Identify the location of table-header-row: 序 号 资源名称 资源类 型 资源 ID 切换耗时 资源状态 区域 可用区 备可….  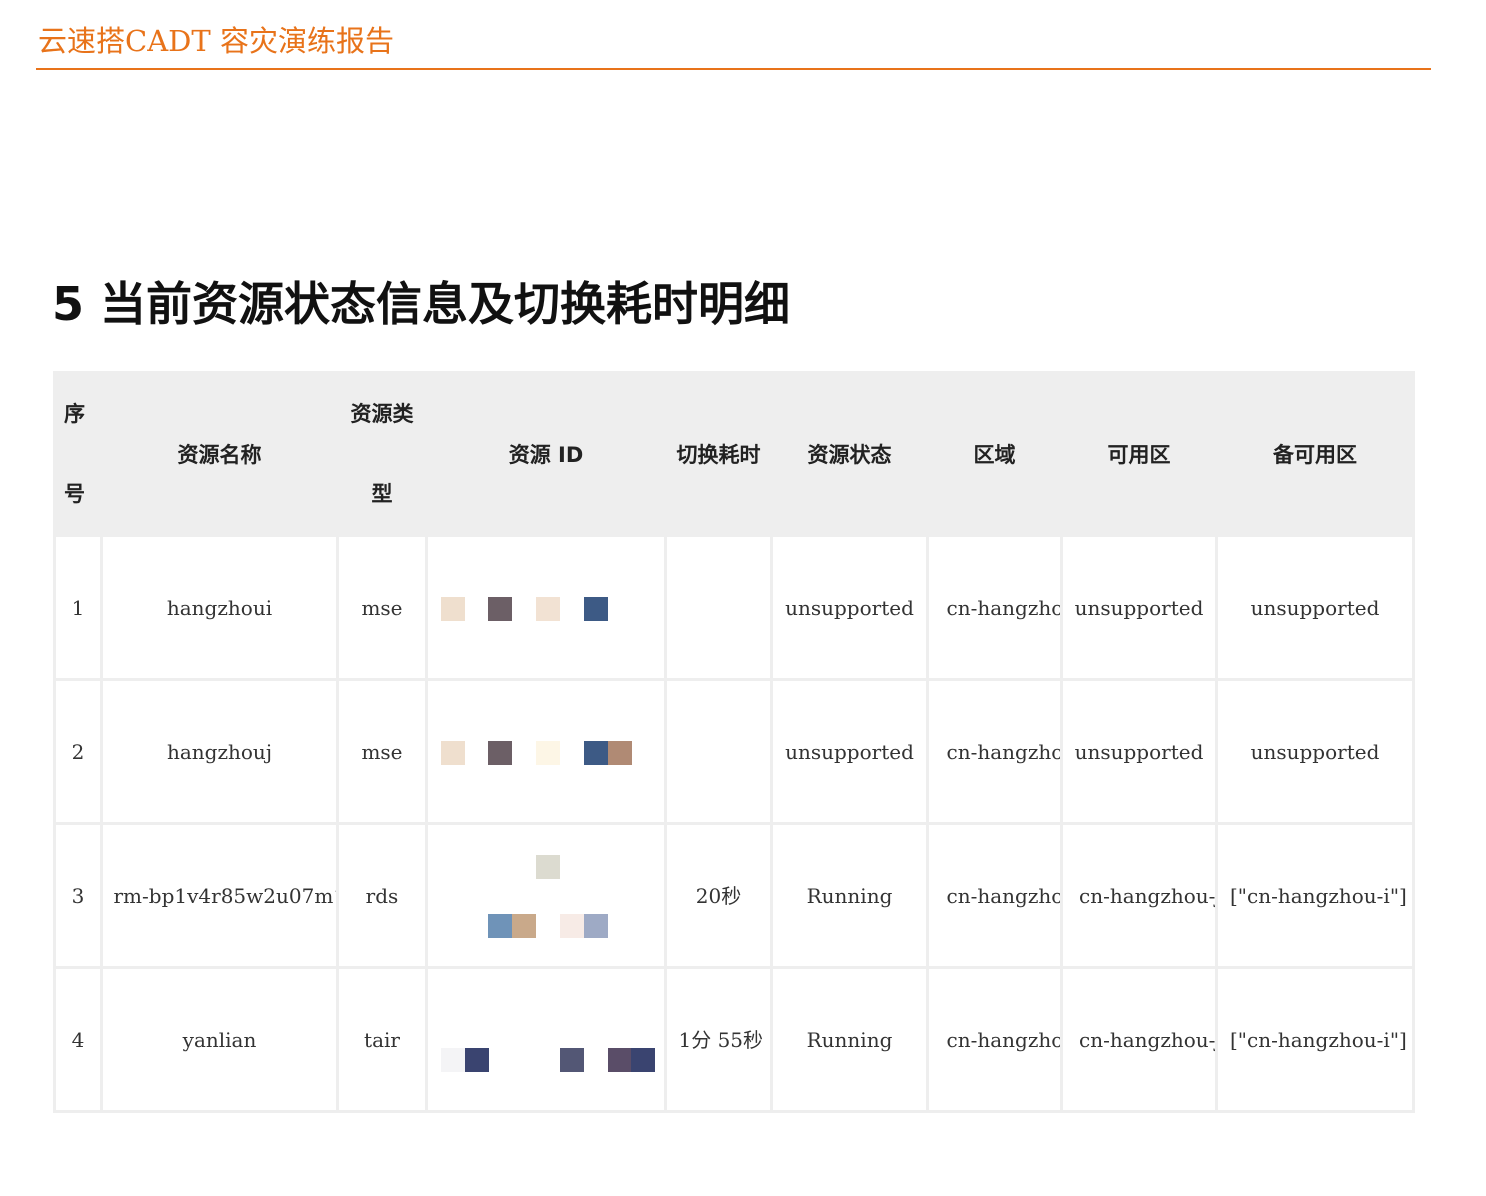
(734, 454).